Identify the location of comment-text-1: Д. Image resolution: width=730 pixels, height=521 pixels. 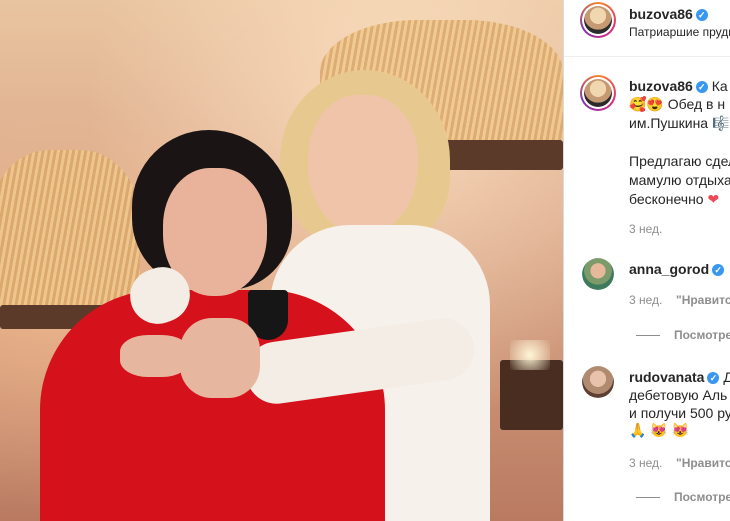
(726, 377).